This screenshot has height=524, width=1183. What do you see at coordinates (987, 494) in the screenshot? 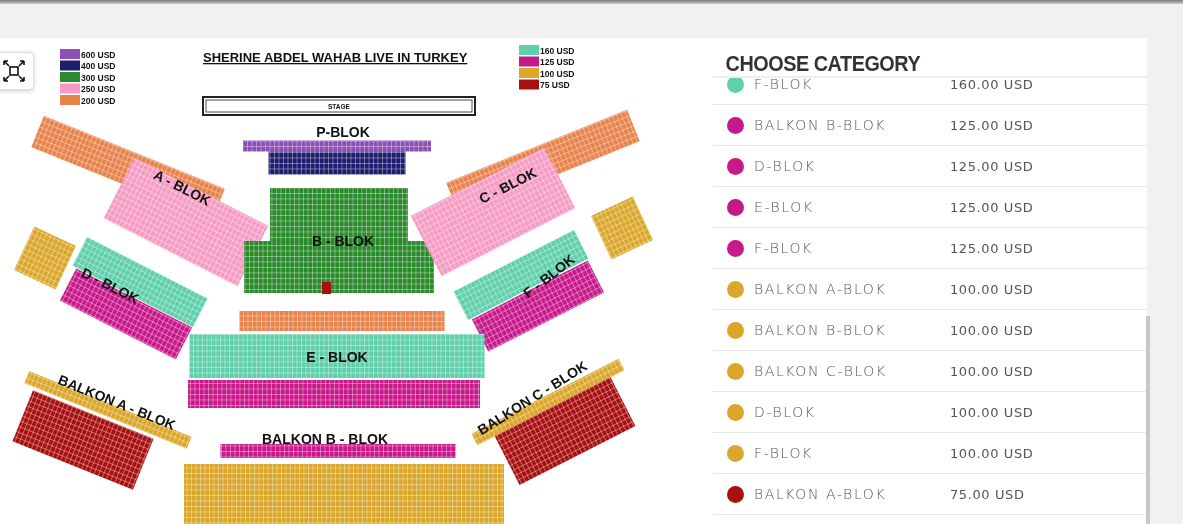
I see `category-price: 75.00 USD` at bounding box center [987, 494].